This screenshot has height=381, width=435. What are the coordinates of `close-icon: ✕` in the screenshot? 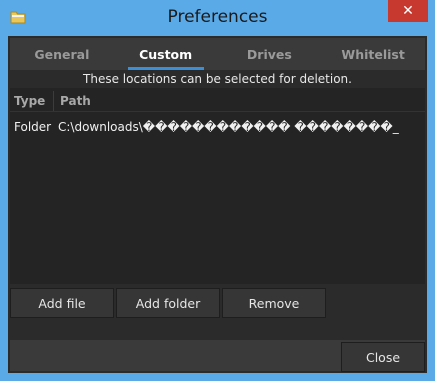 It's located at (408, 11).